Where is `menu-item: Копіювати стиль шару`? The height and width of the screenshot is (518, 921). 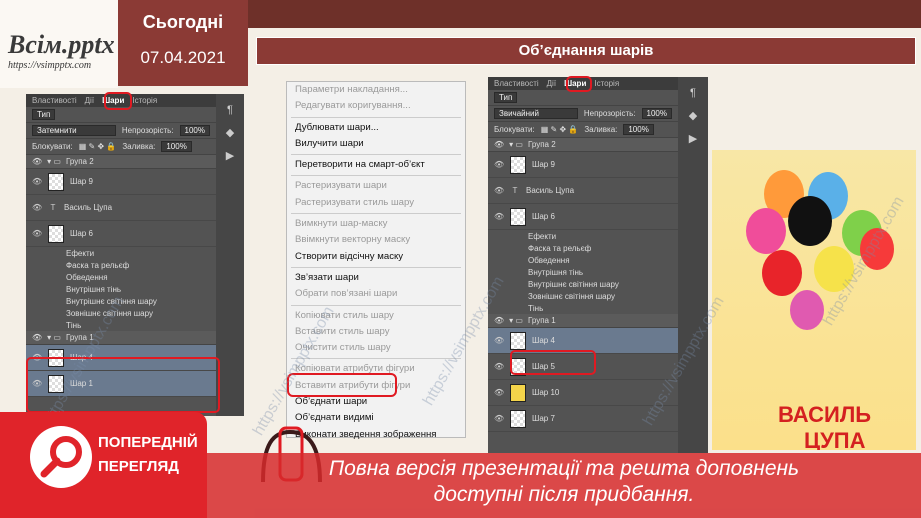
menu-item: Копіювати стиль шару is located at coordinates (376, 316).